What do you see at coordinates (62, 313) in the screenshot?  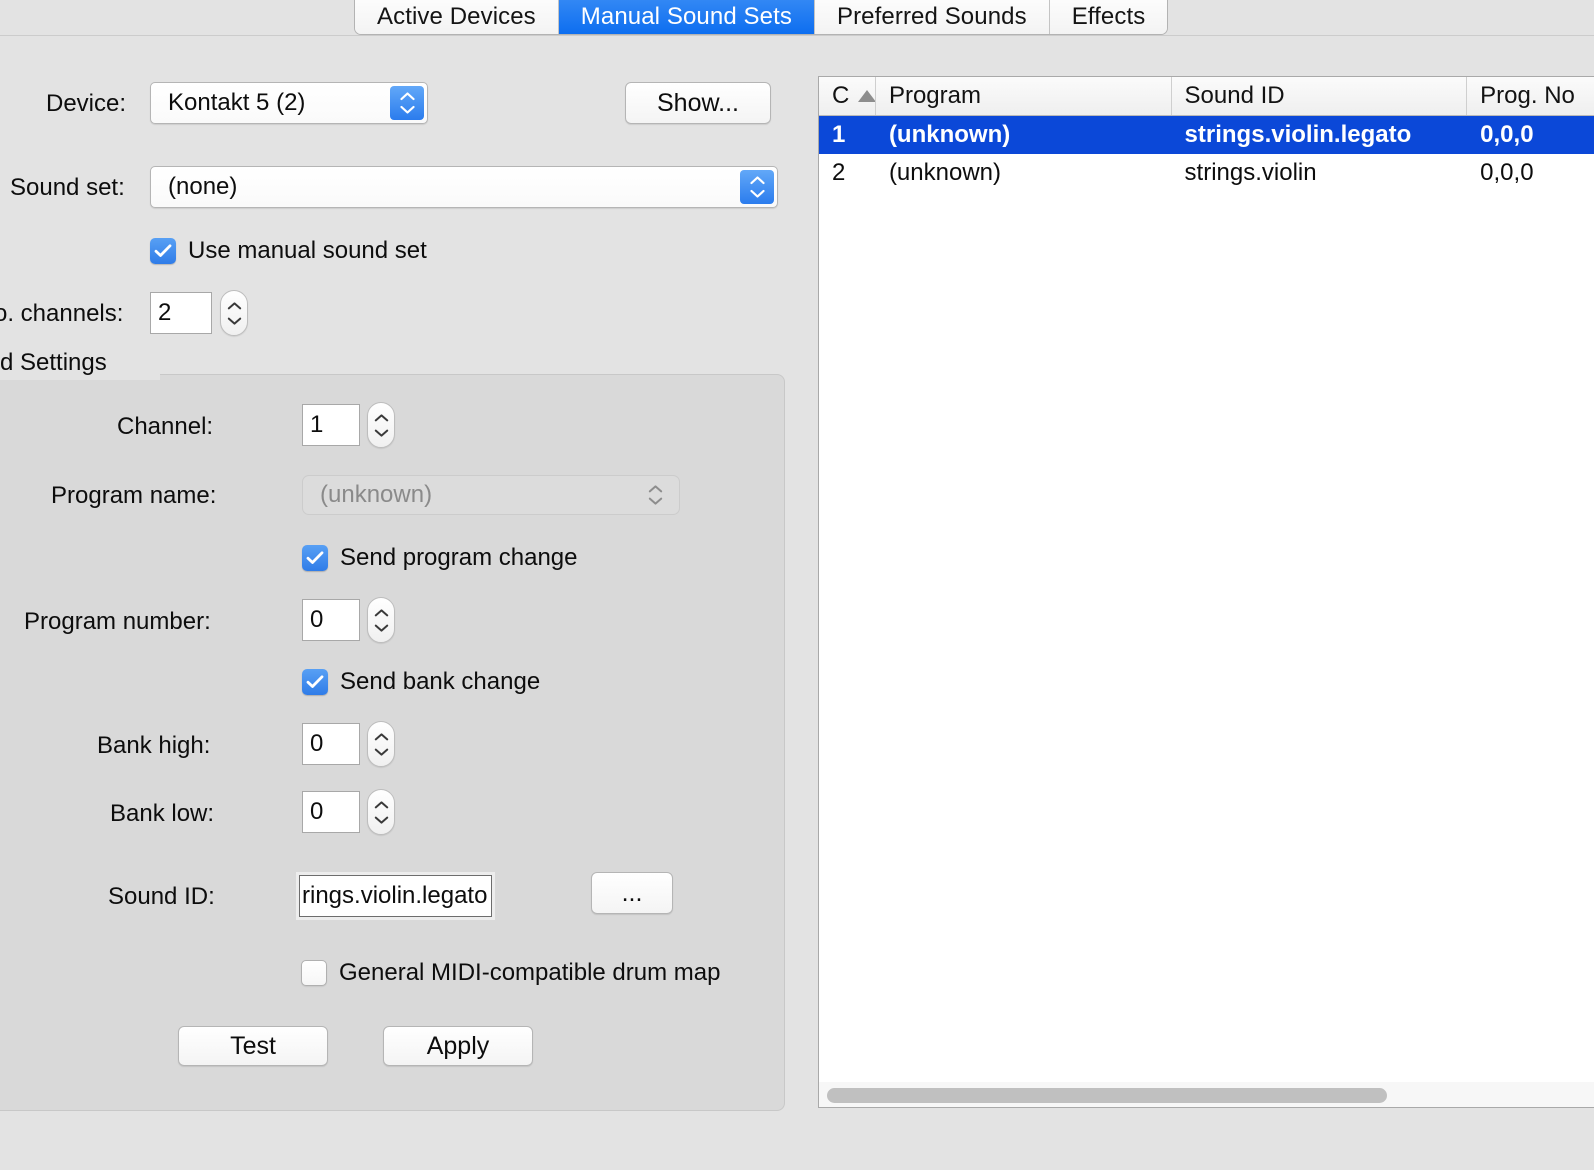 I see `no-channels-label: o. channels:` at bounding box center [62, 313].